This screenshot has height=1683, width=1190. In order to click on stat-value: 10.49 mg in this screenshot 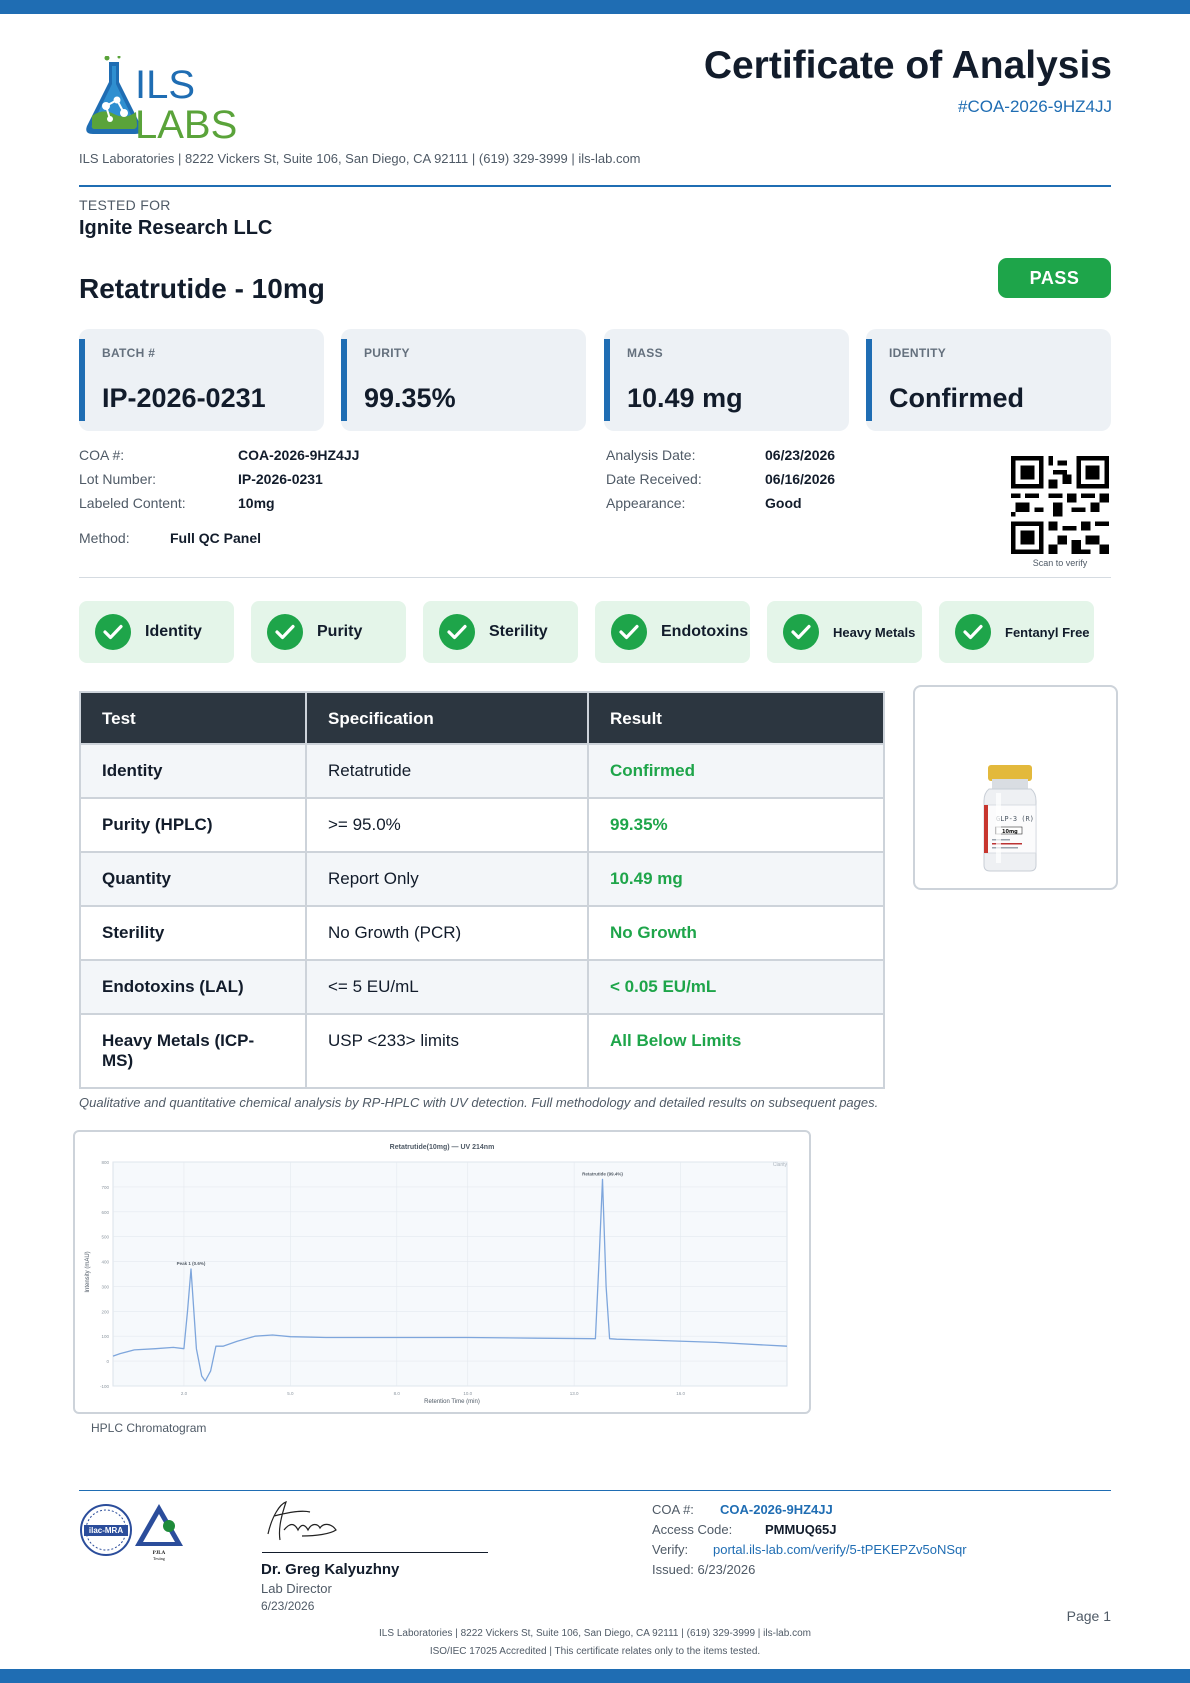, I will do `click(685, 398)`.